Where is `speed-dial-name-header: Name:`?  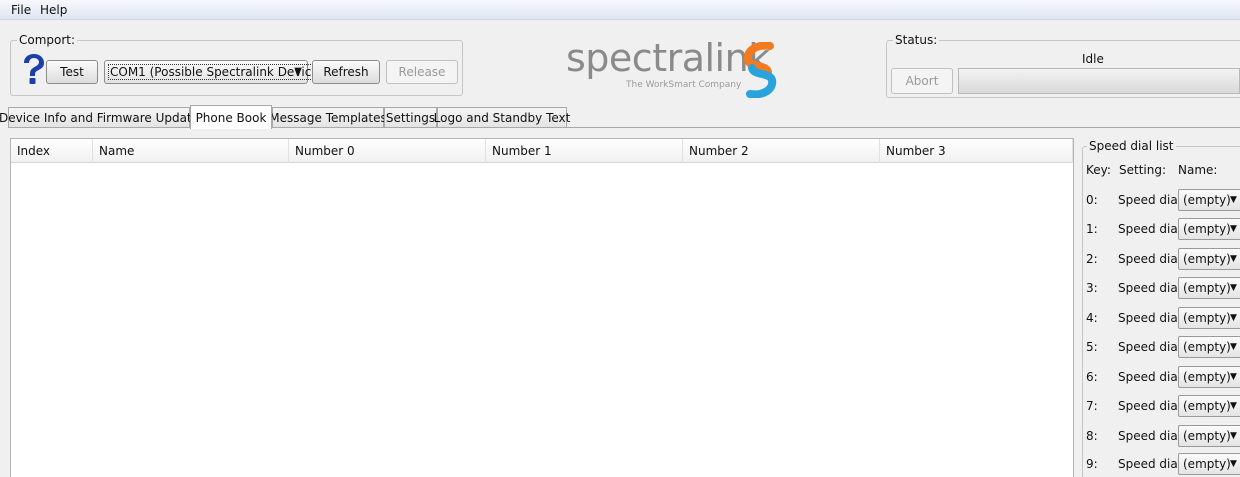 speed-dial-name-header: Name: is located at coordinates (1198, 170).